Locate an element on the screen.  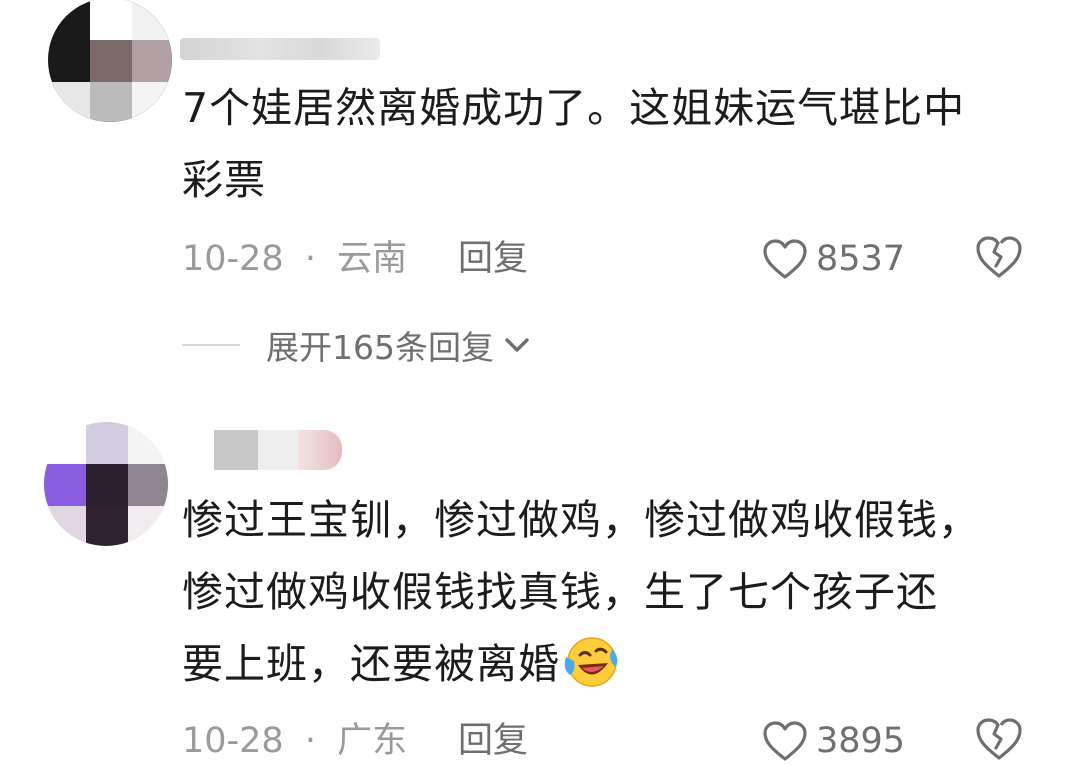
comment-meta: 10-28 · 广东 is located at coordinates (294, 741).